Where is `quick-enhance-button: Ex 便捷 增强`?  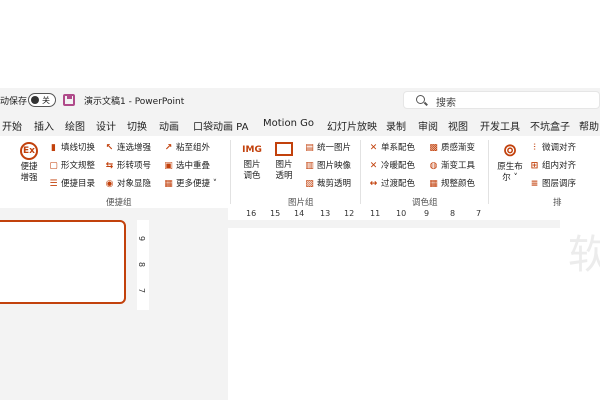
quick-enhance-button: Ex 便捷 增强 is located at coordinates (29, 163).